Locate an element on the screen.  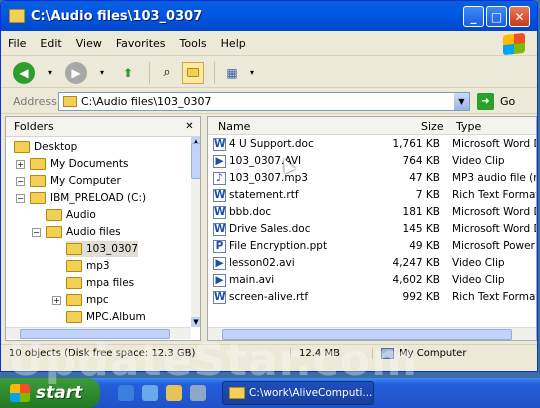
folder-node: + mpc is located at coordinates (80, 300).